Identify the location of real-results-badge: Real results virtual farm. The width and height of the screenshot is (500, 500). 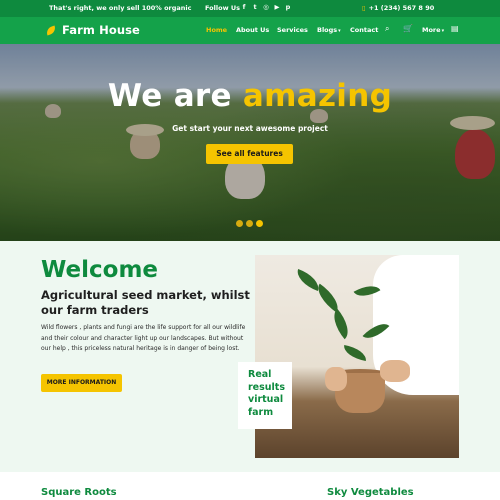
(265, 395).